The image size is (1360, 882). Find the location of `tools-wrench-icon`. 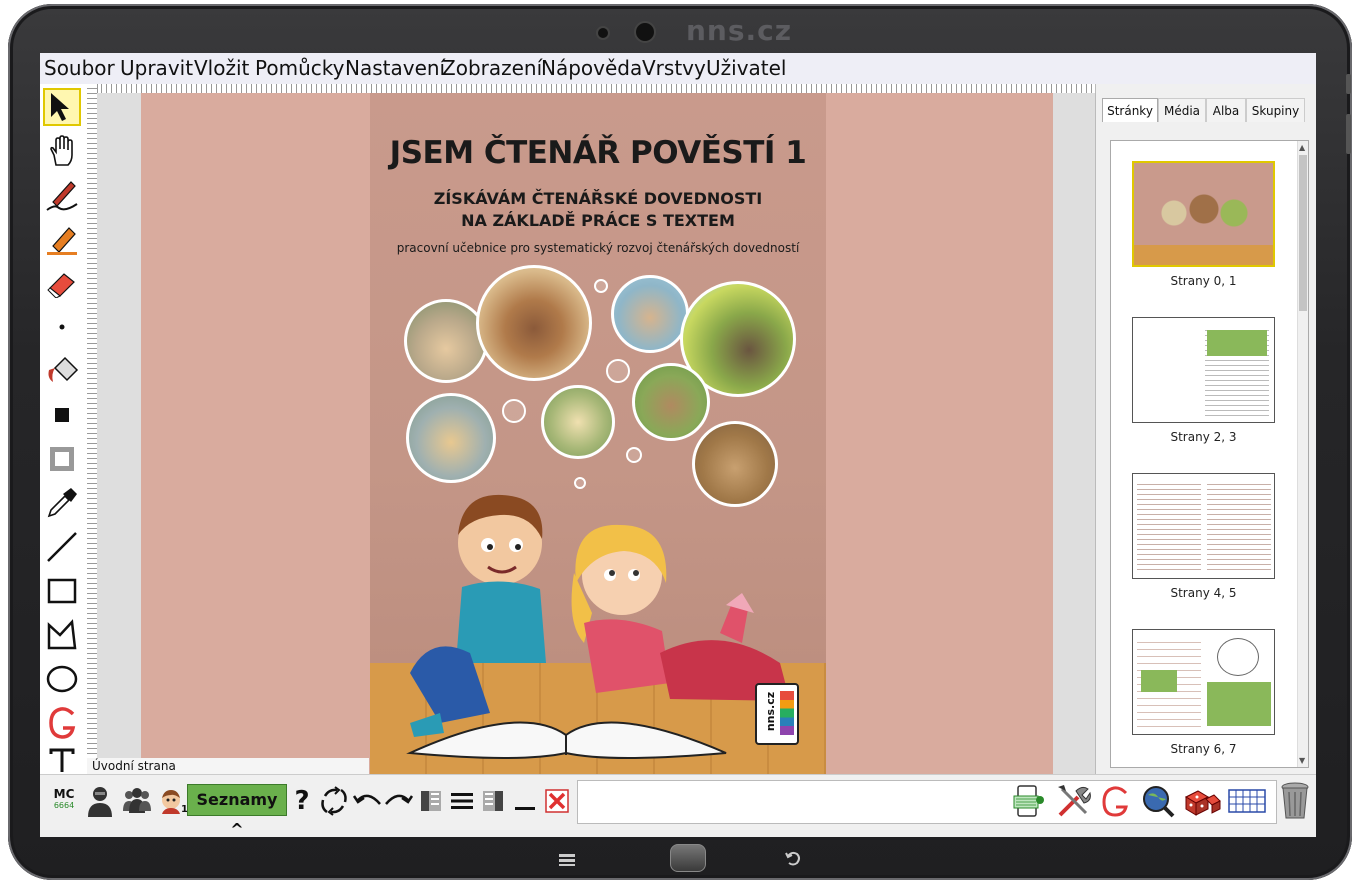

tools-wrench-icon is located at coordinates (1074, 801).